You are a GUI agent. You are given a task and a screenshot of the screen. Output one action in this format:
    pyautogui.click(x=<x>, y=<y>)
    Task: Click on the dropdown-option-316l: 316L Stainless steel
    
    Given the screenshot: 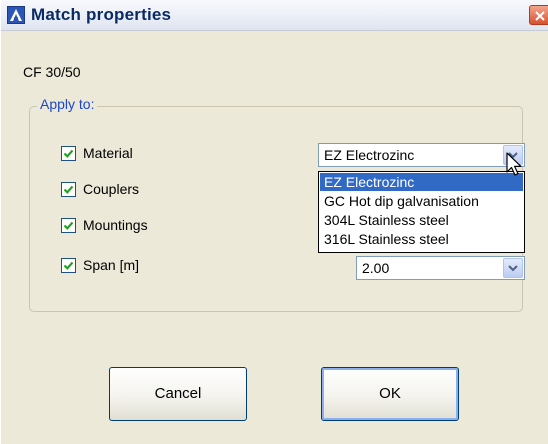 What is the action you would take?
    pyautogui.click(x=421, y=239)
    